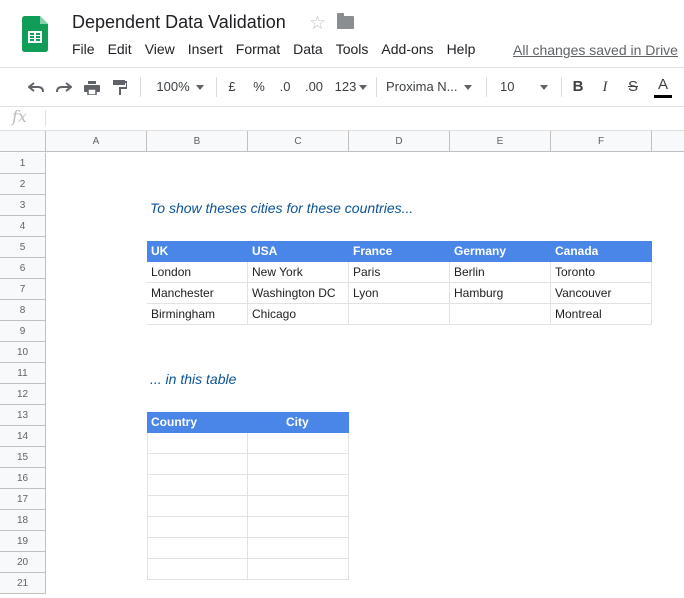 The image size is (684, 598). I want to click on row-header: 2, so click(23, 184).